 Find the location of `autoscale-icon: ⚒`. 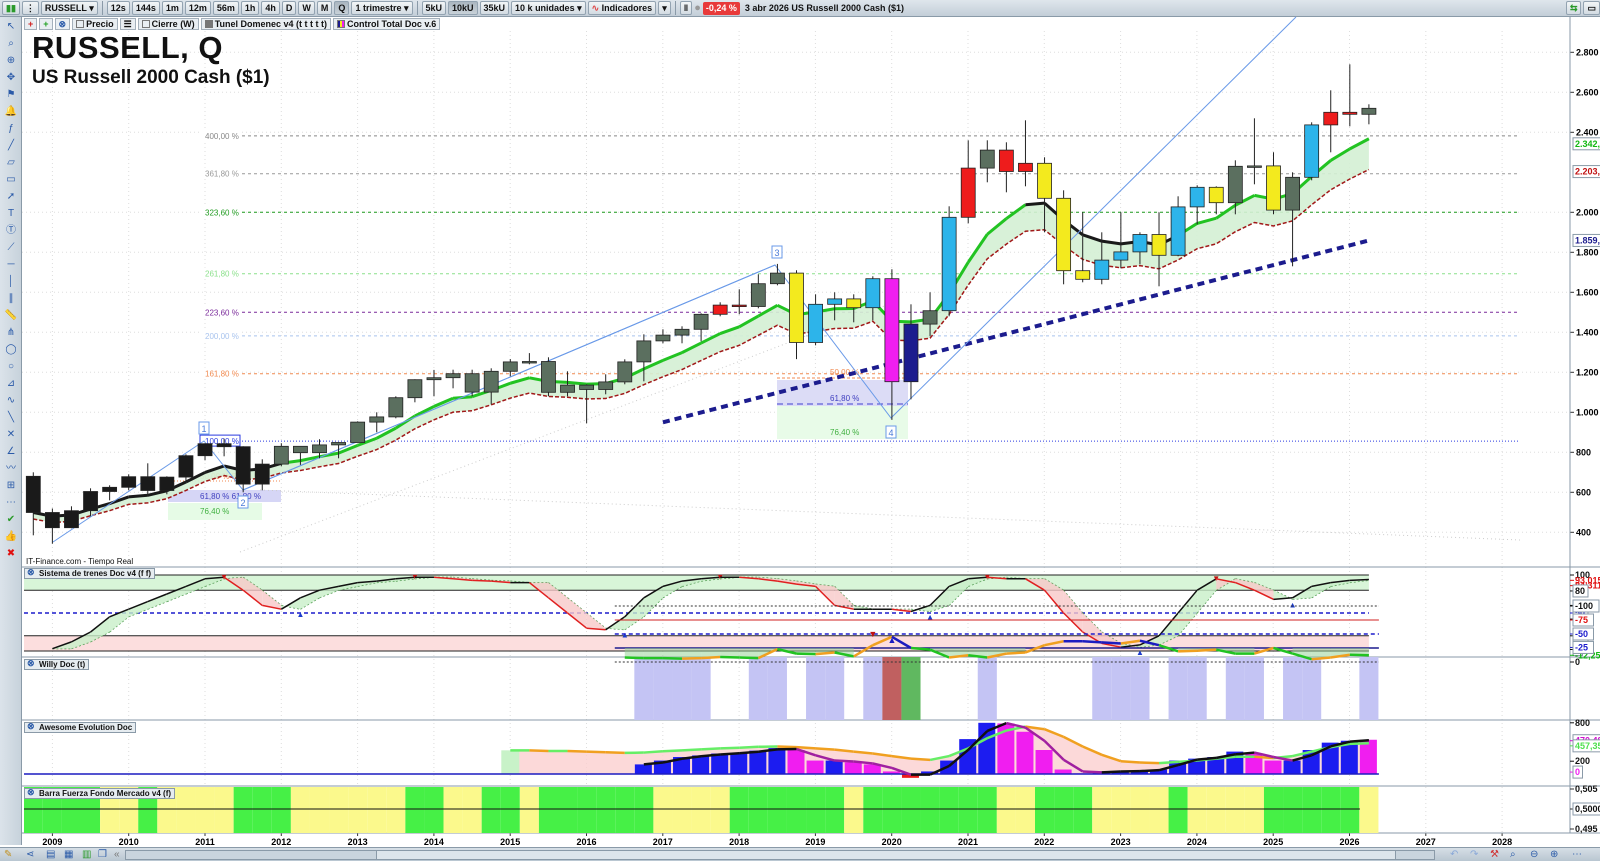

autoscale-icon: ⚒ is located at coordinates (1494, 855).